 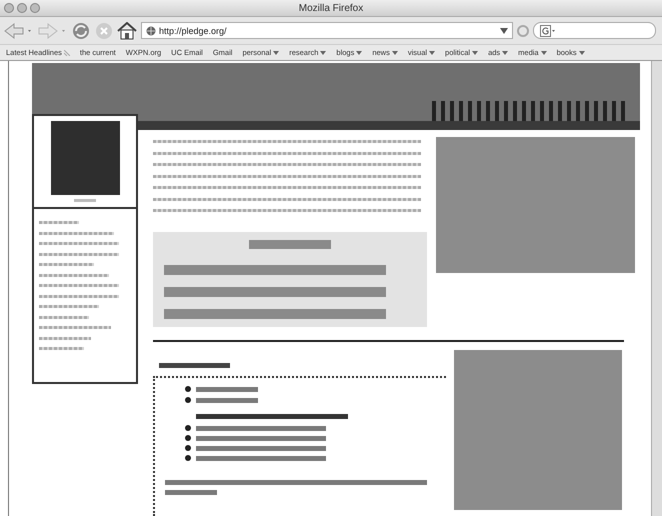 I want to click on reload-icon, so click(x=81, y=30).